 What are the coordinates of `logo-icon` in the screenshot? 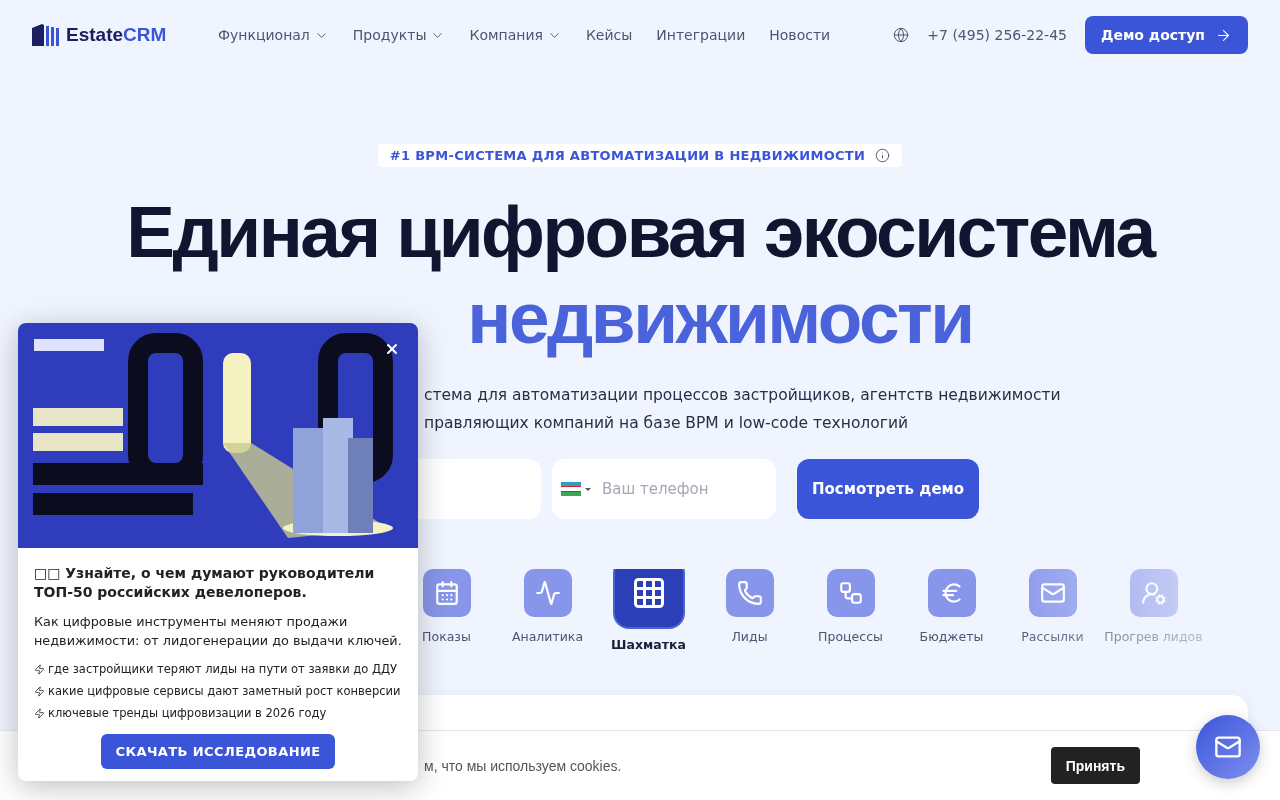 It's located at (46, 35).